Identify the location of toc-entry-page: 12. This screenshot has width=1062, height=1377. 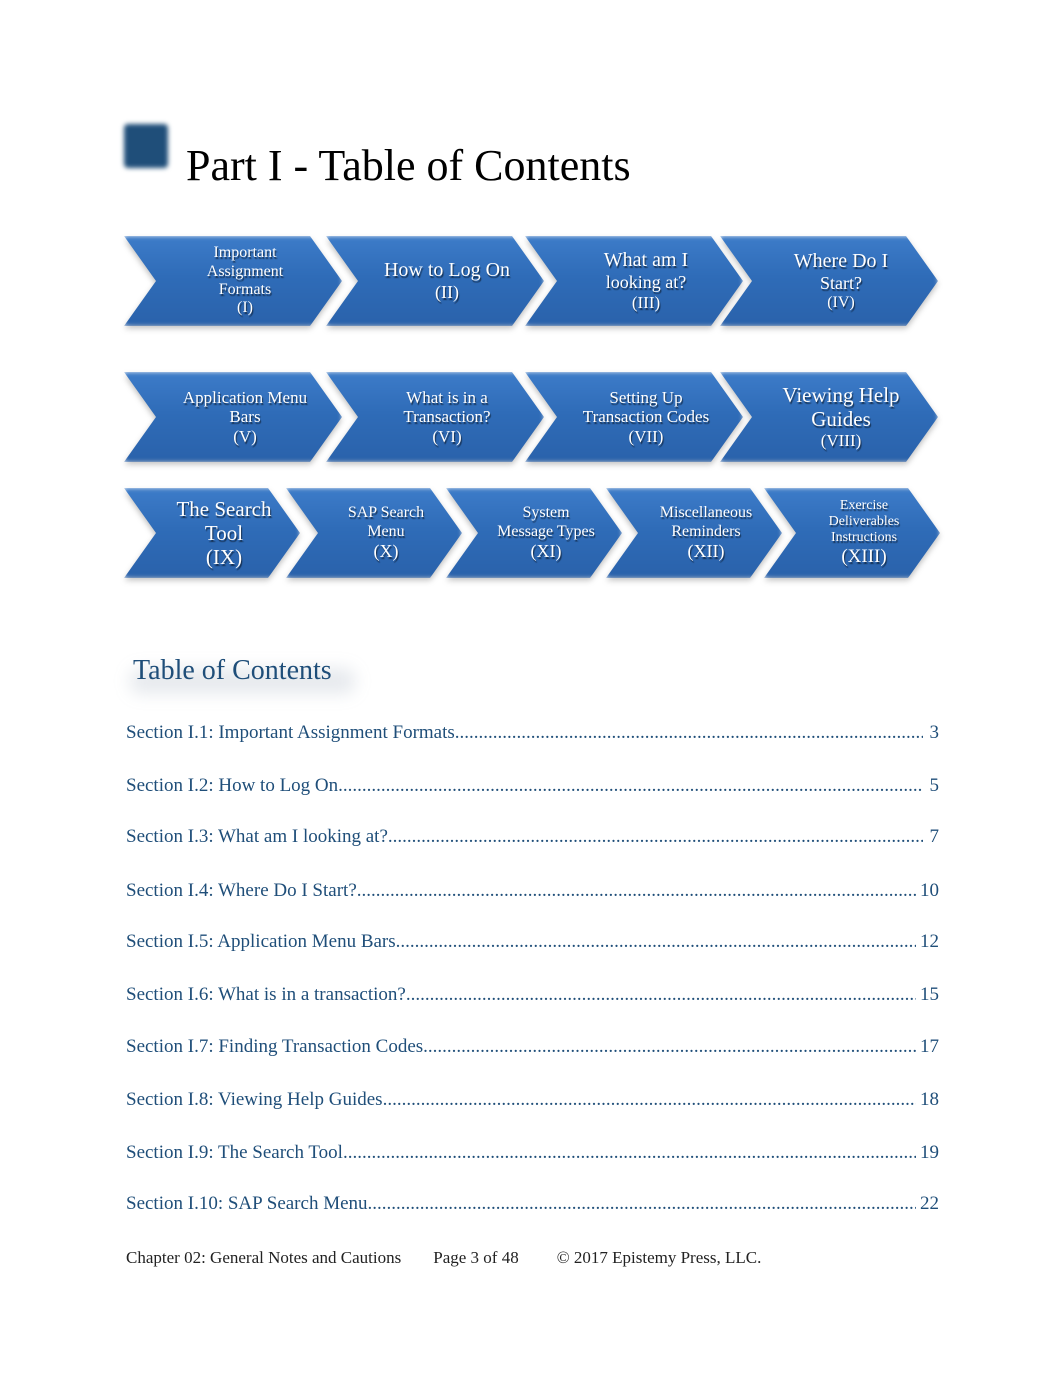
(929, 941).